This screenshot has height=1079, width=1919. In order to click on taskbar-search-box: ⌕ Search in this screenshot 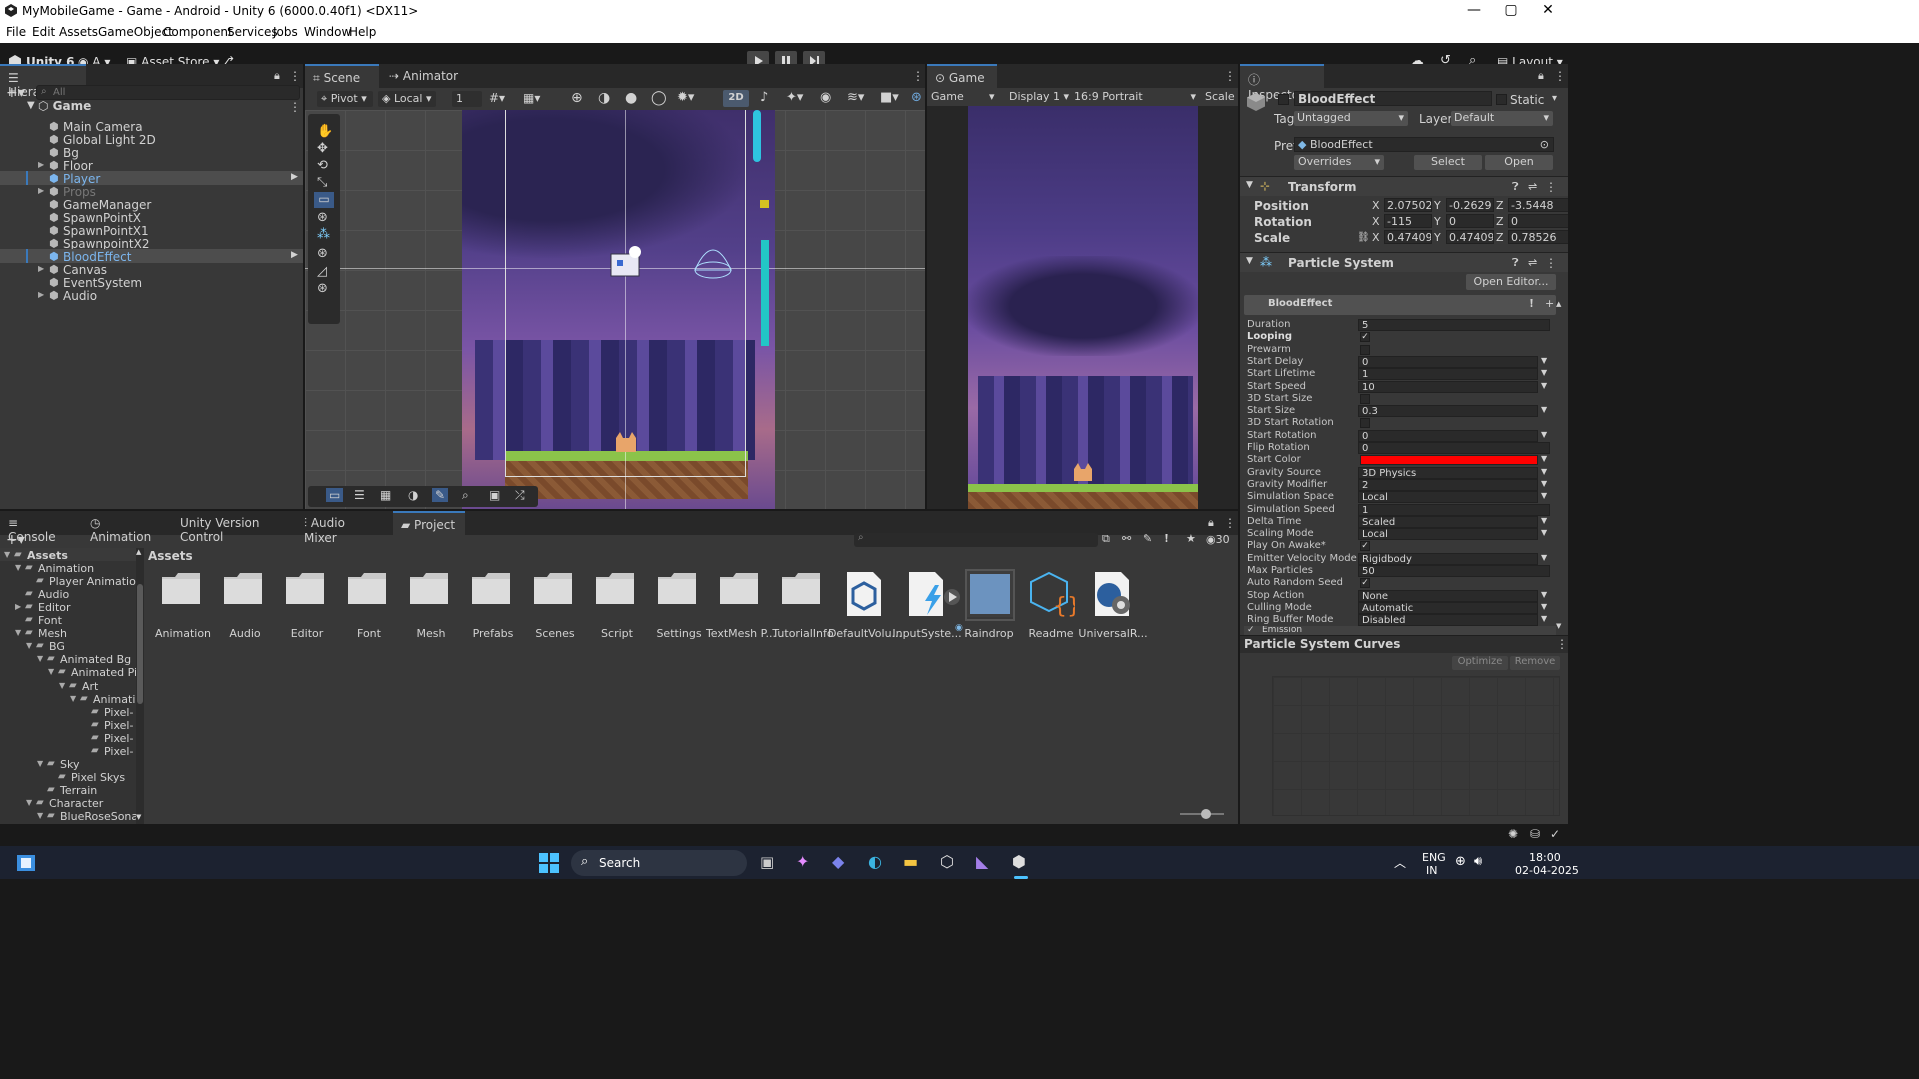, I will do `click(659, 863)`.